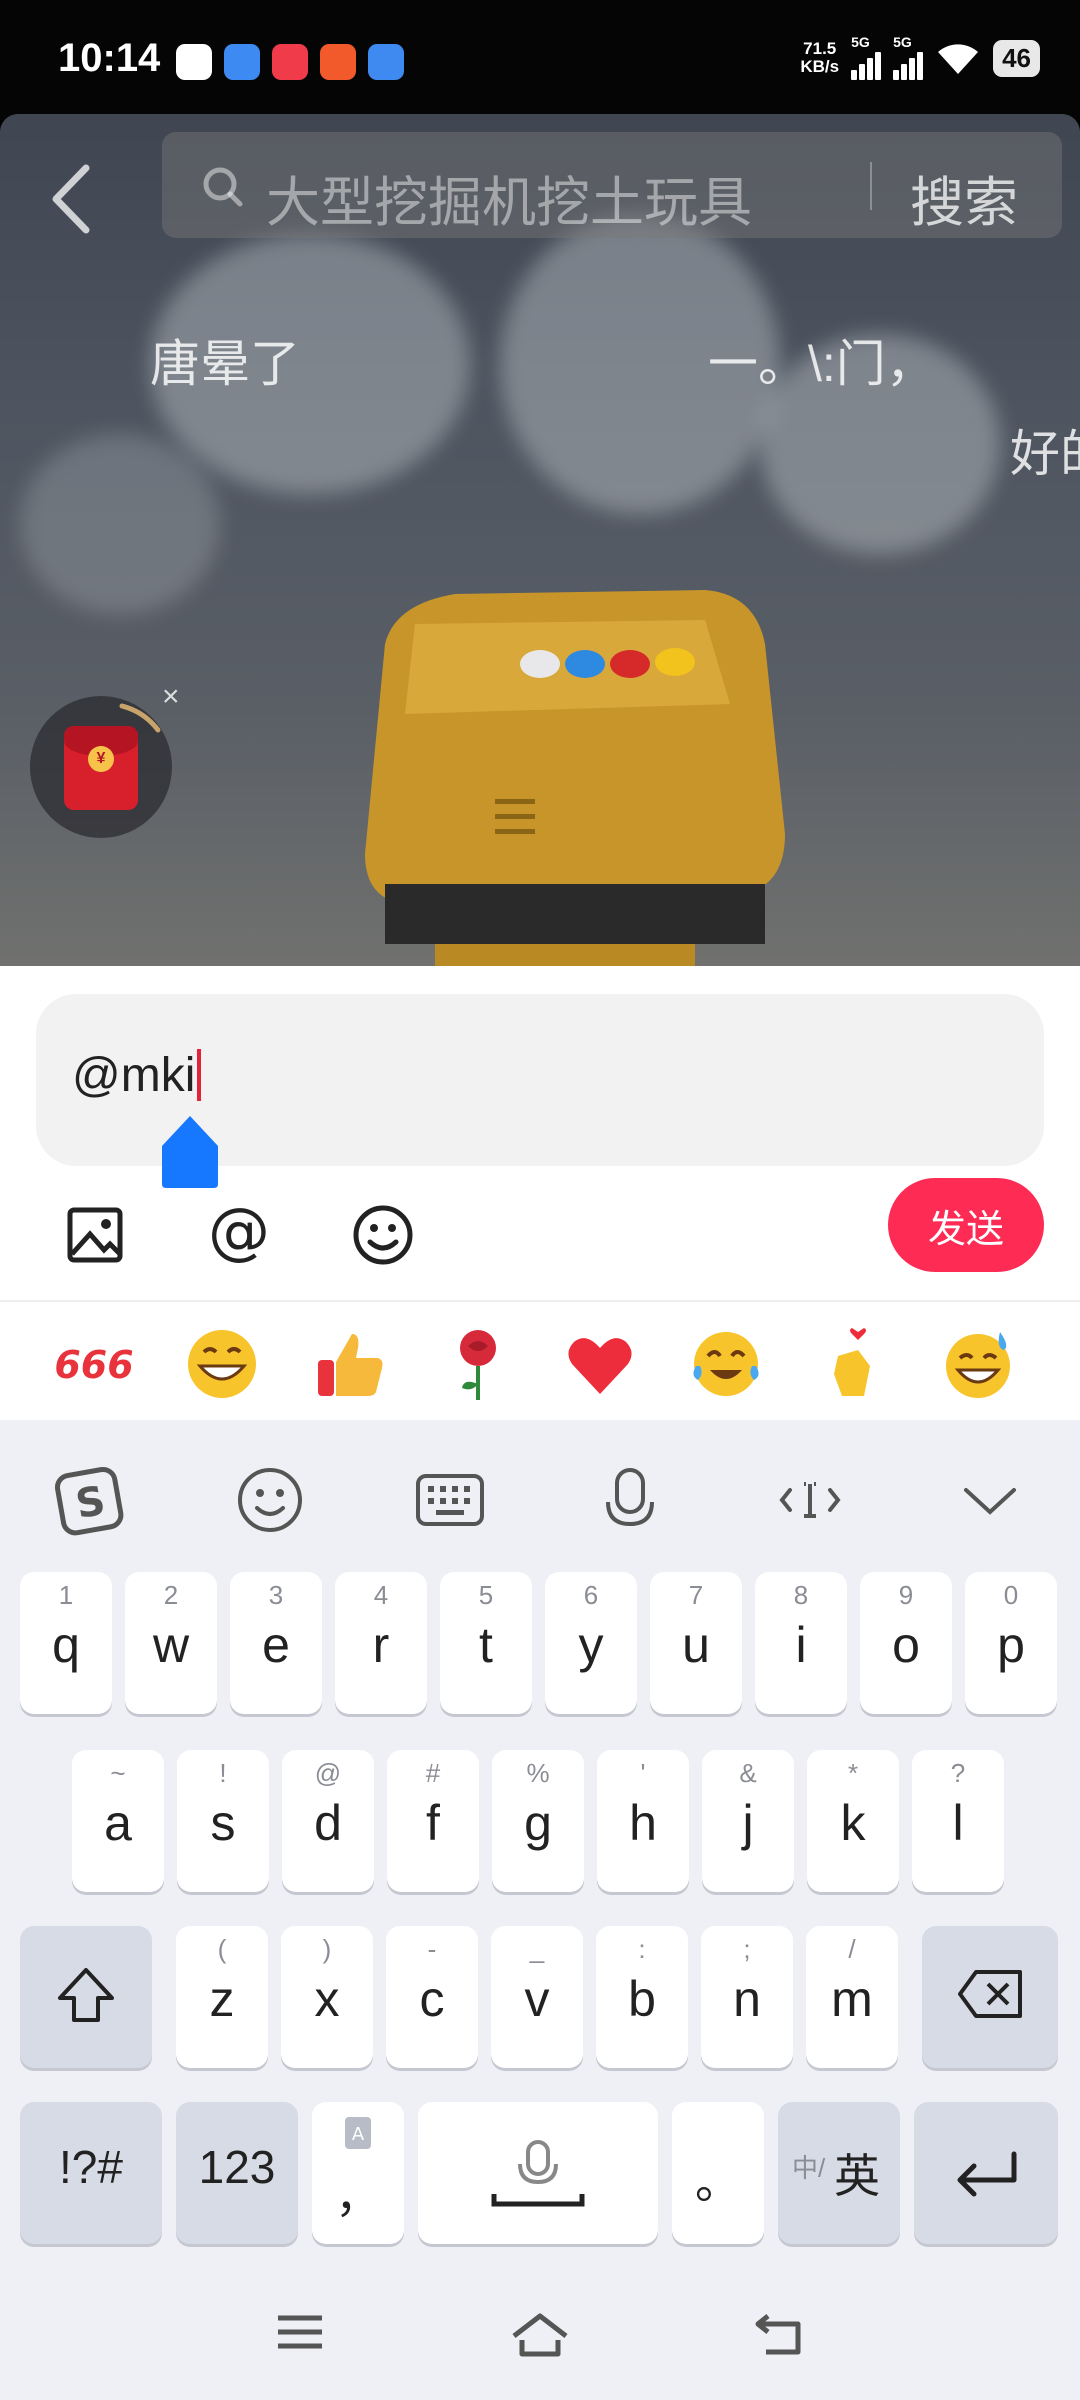 This screenshot has width=1080, height=2400. I want to click on menu-icon, so click(300, 2332).